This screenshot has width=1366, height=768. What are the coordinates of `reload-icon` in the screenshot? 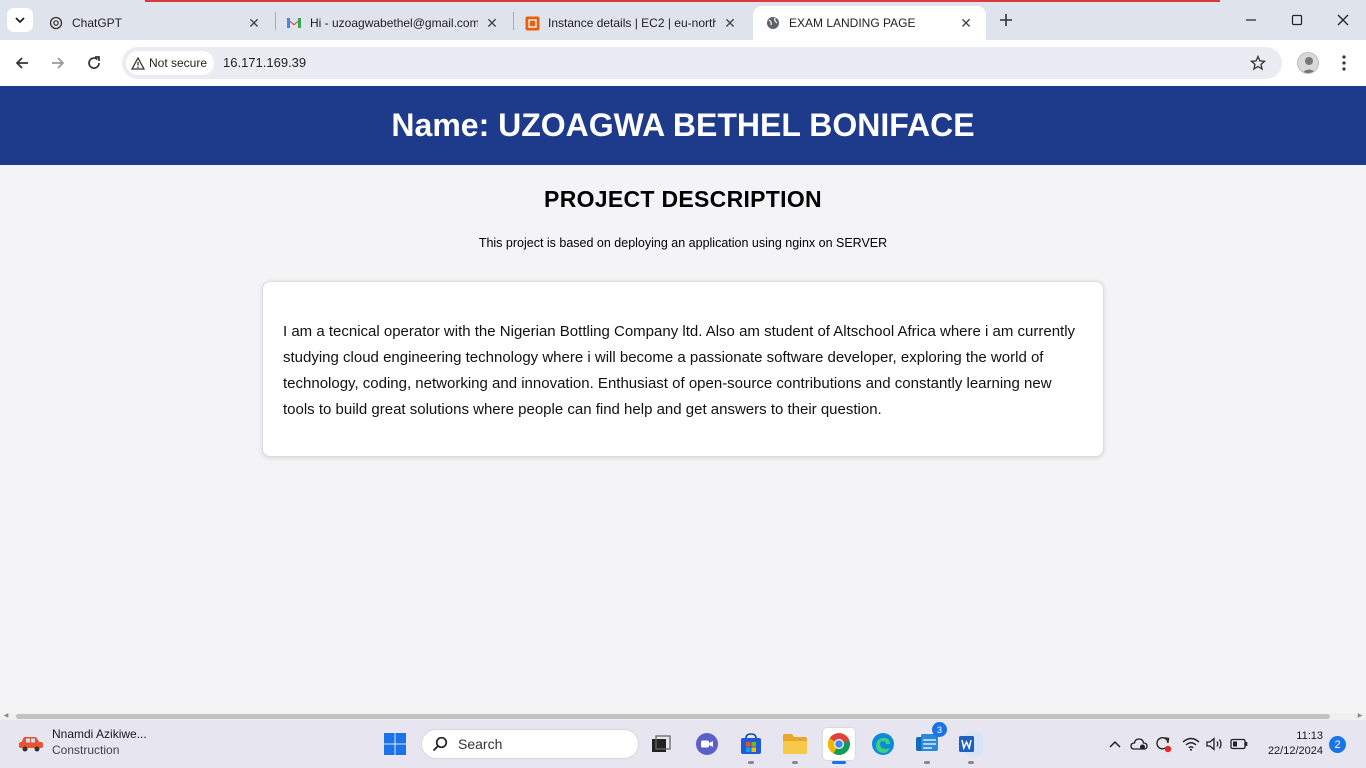 It's located at (94, 62).